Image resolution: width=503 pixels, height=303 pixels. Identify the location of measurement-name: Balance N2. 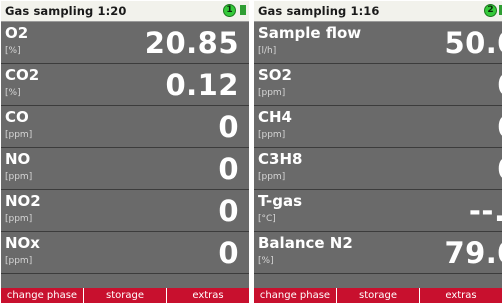
(305, 243).